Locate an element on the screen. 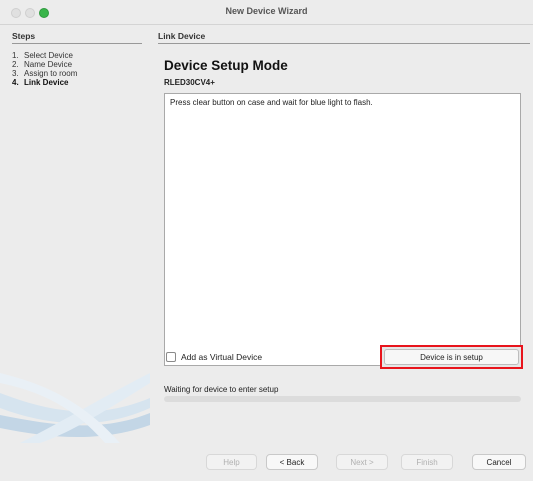  brand-swoosh-graphic is located at coordinates (75, 408).